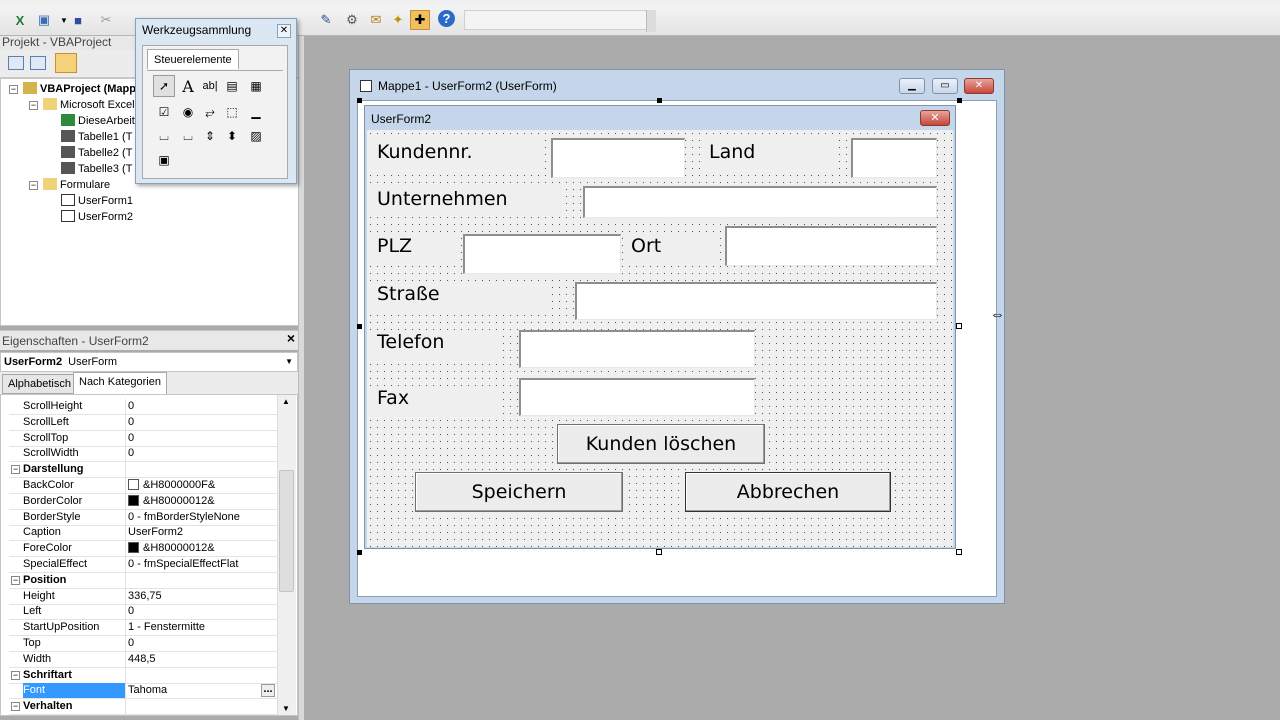 Image resolution: width=1280 pixels, height=720 pixels. What do you see at coordinates (201, 659) in the screenshot?
I see `property-value: 448,5` at bounding box center [201, 659].